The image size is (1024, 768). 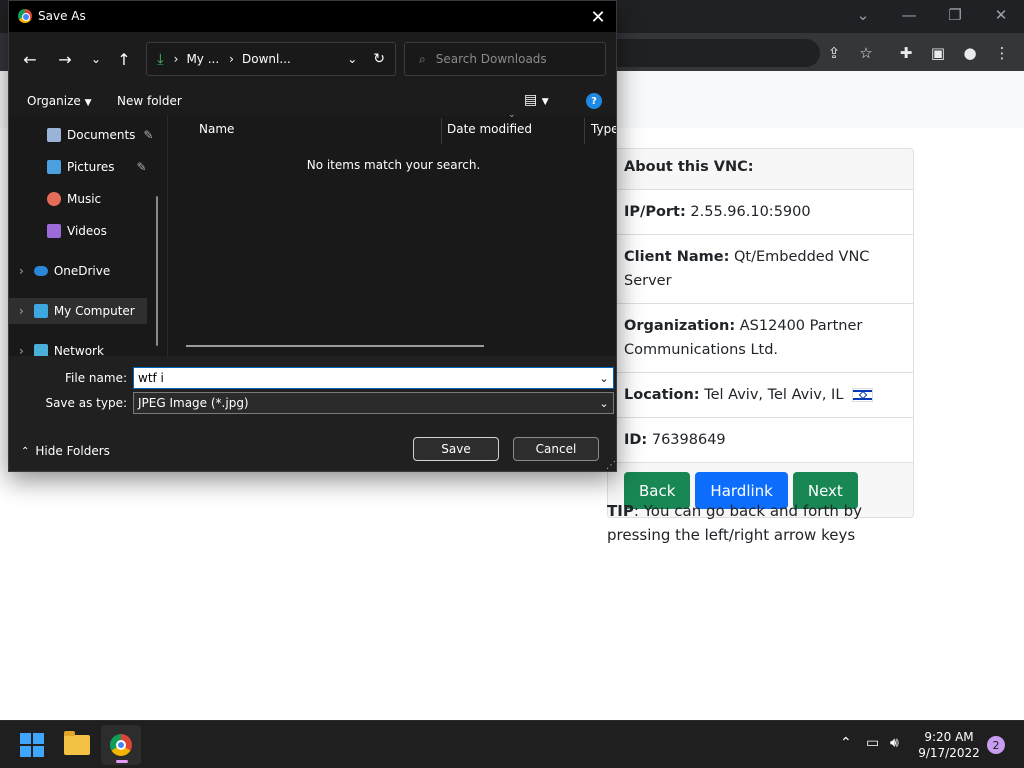 What do you see at coordinates (62, 16) in the screenshot?
I see `dialog-title: Save As` at bounding box center [62, 16].